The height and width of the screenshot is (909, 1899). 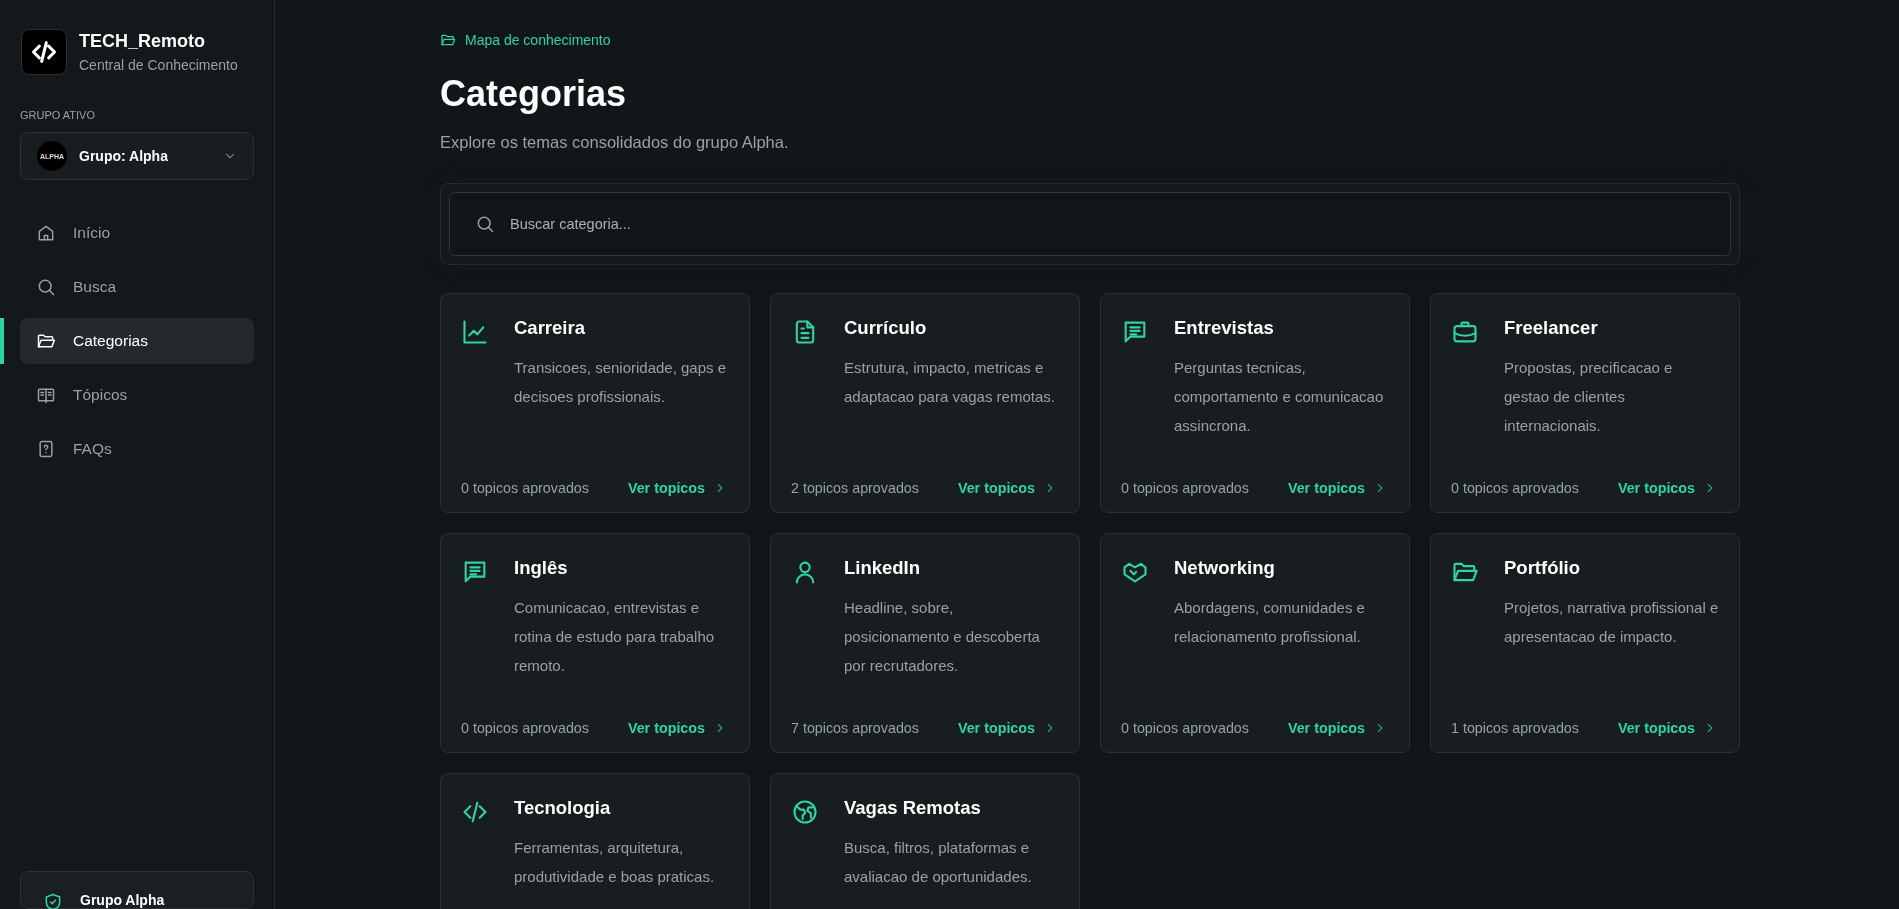 I want to click on globe-icon, so click(x=805, y=812).